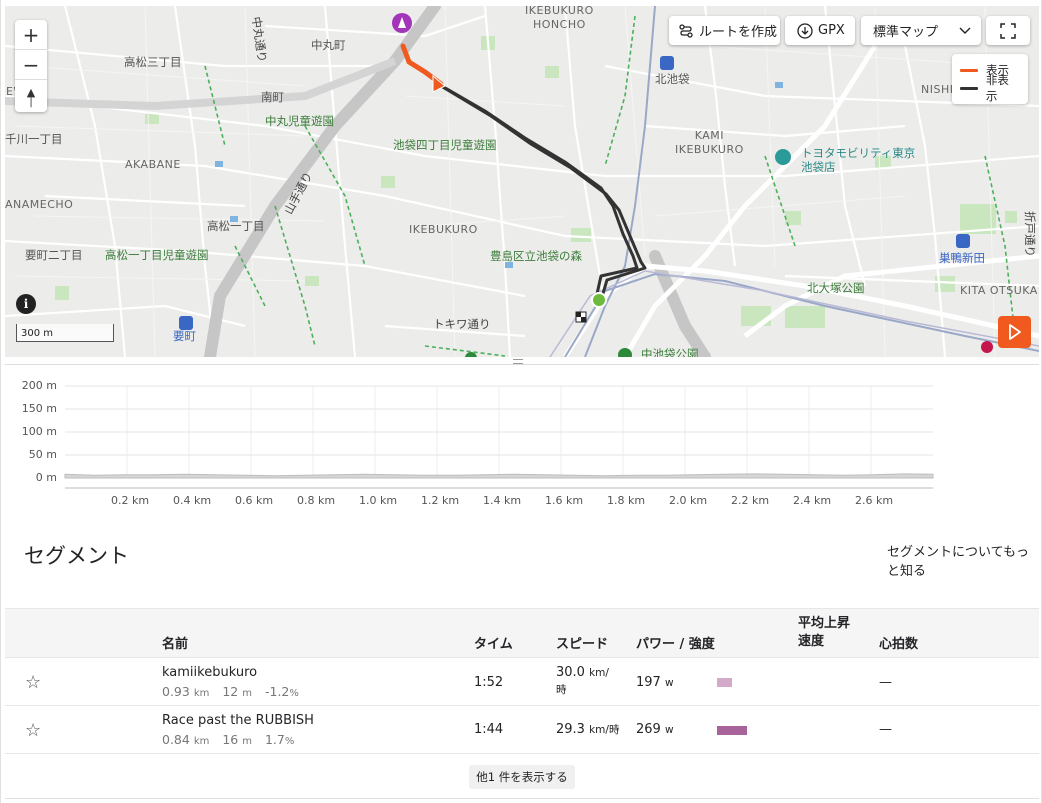  What do you see at coordinates (31, 102) in the screenshot?
I see `compass-south-icon: |` at bounding box center [31, 102].